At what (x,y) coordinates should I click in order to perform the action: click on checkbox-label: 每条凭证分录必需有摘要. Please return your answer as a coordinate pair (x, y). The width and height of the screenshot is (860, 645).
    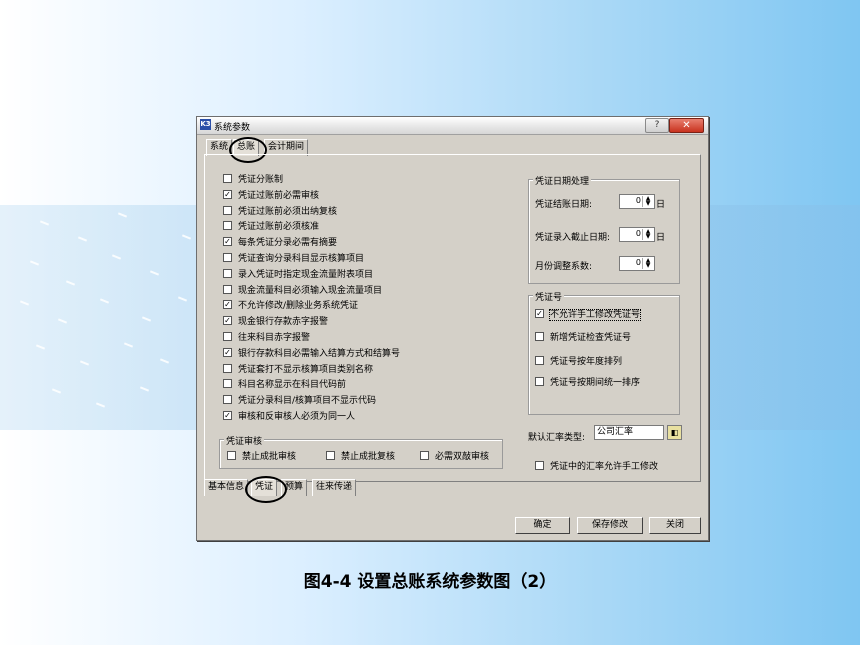
    Looking at the image, I should click on (288, 243).